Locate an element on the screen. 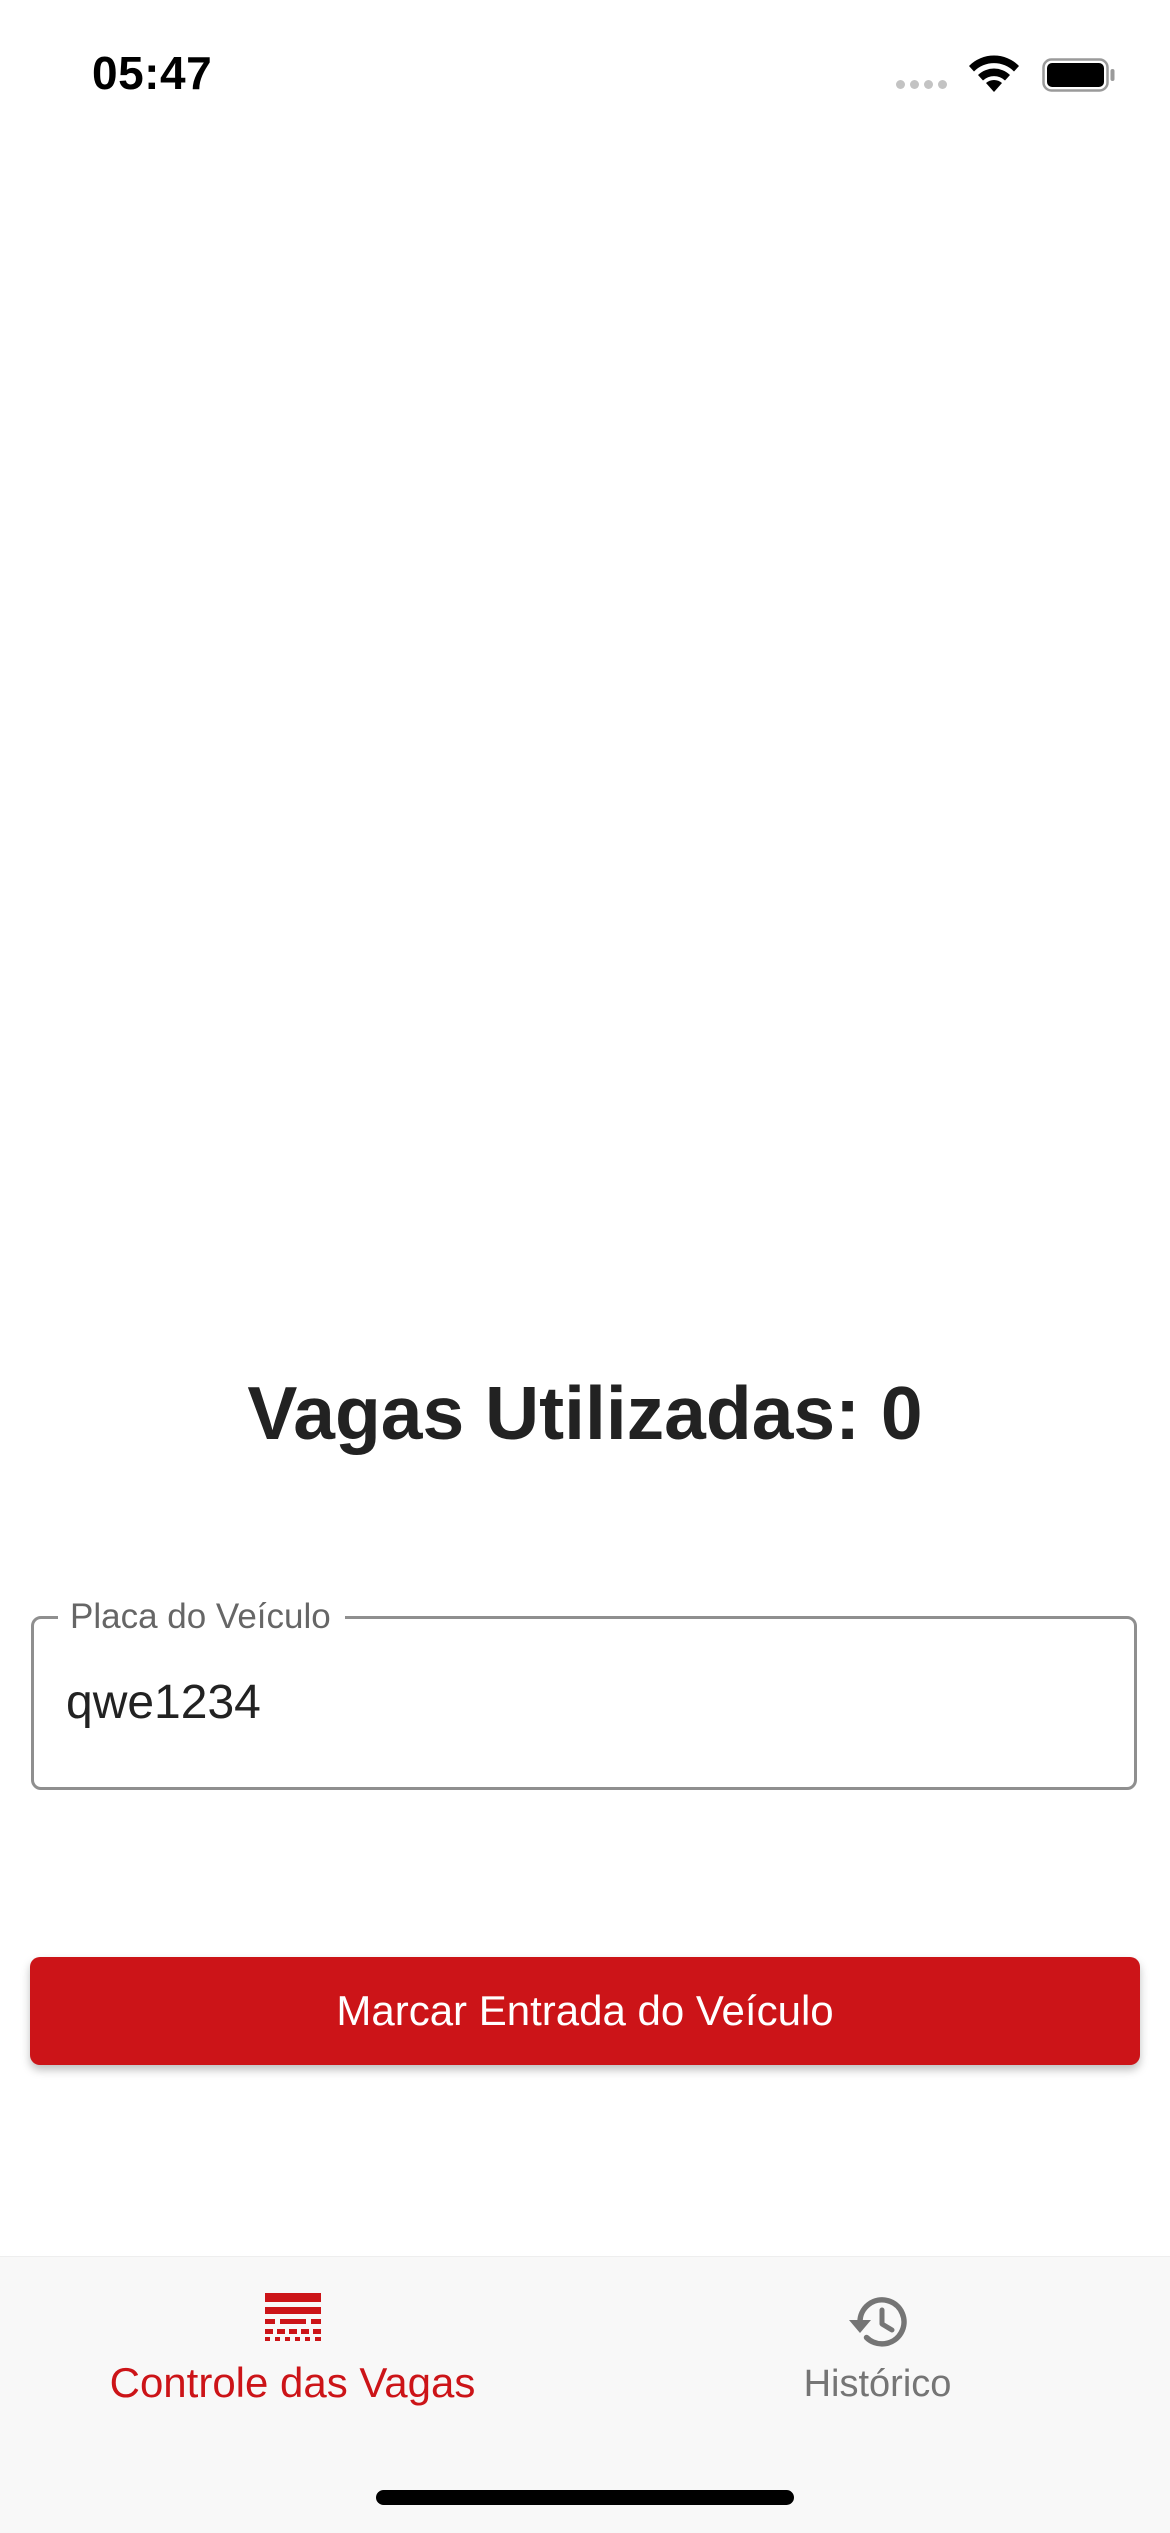 The height and width of the screenshot is (2533, 1170). parking-grid-icon is located at coordinates (292, 2317).